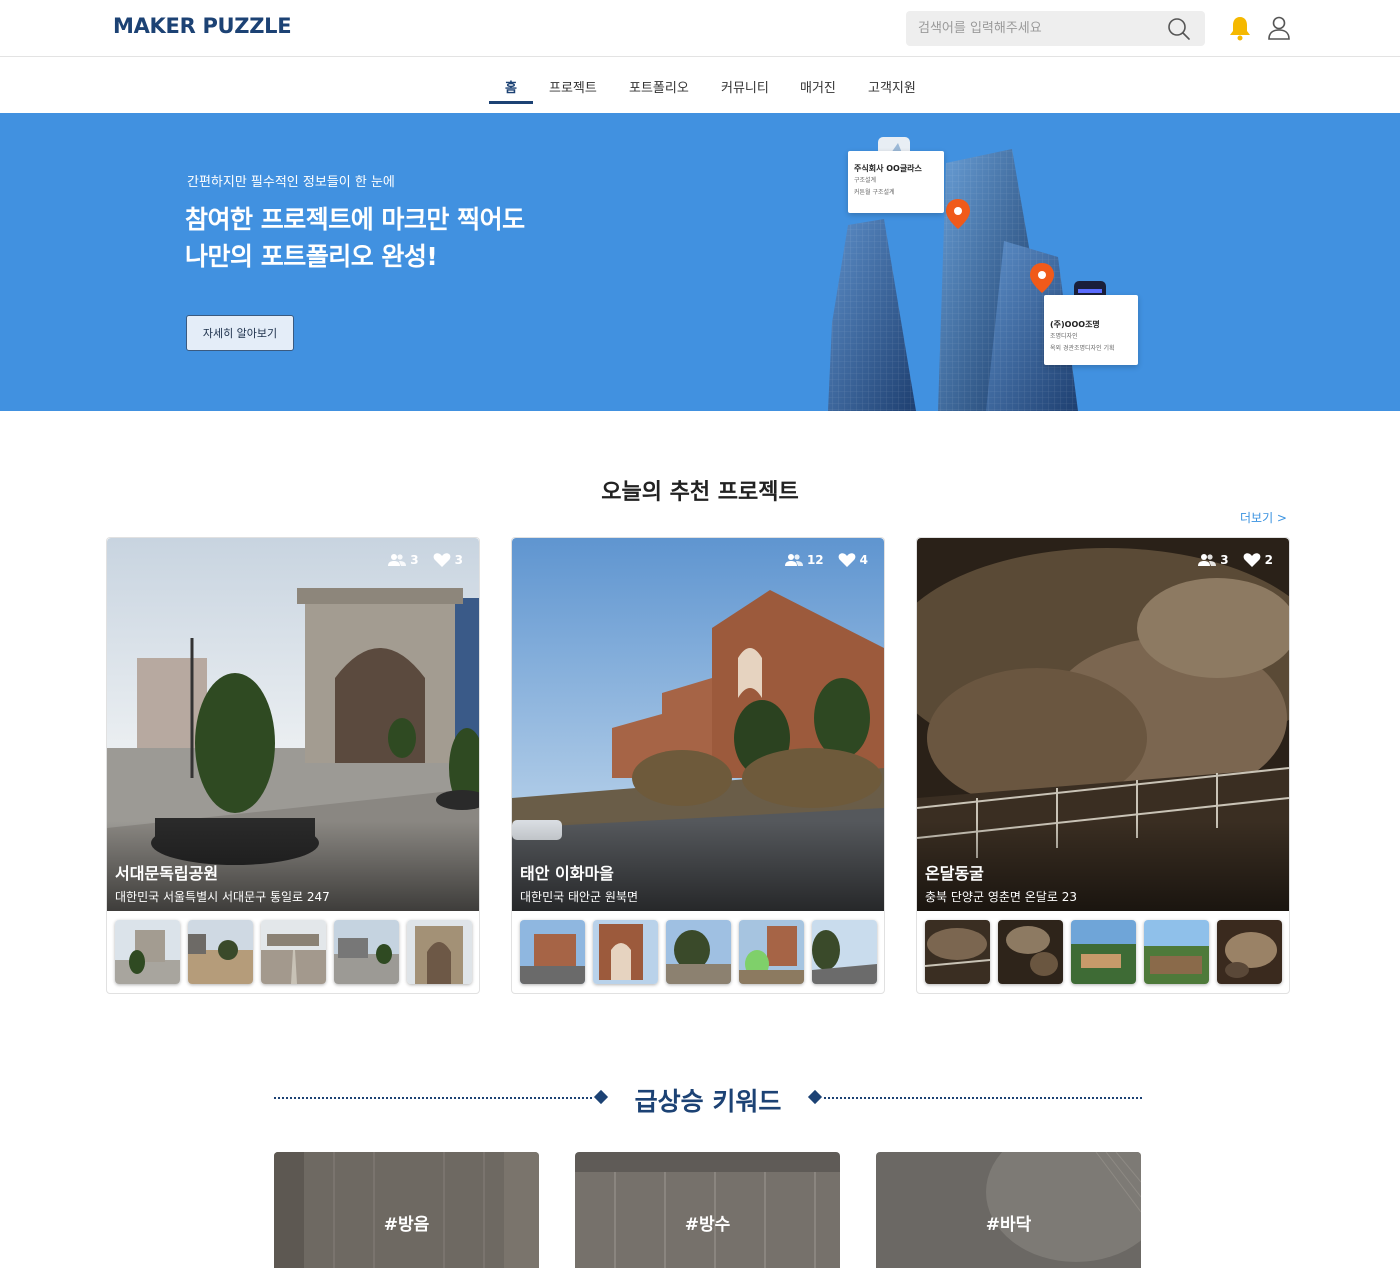 This screenshot has height=1268, width=1400. I want to click on project-card: 12 4 태안 이화마을 대한민국 태안군 원북면, so click(698, 765).